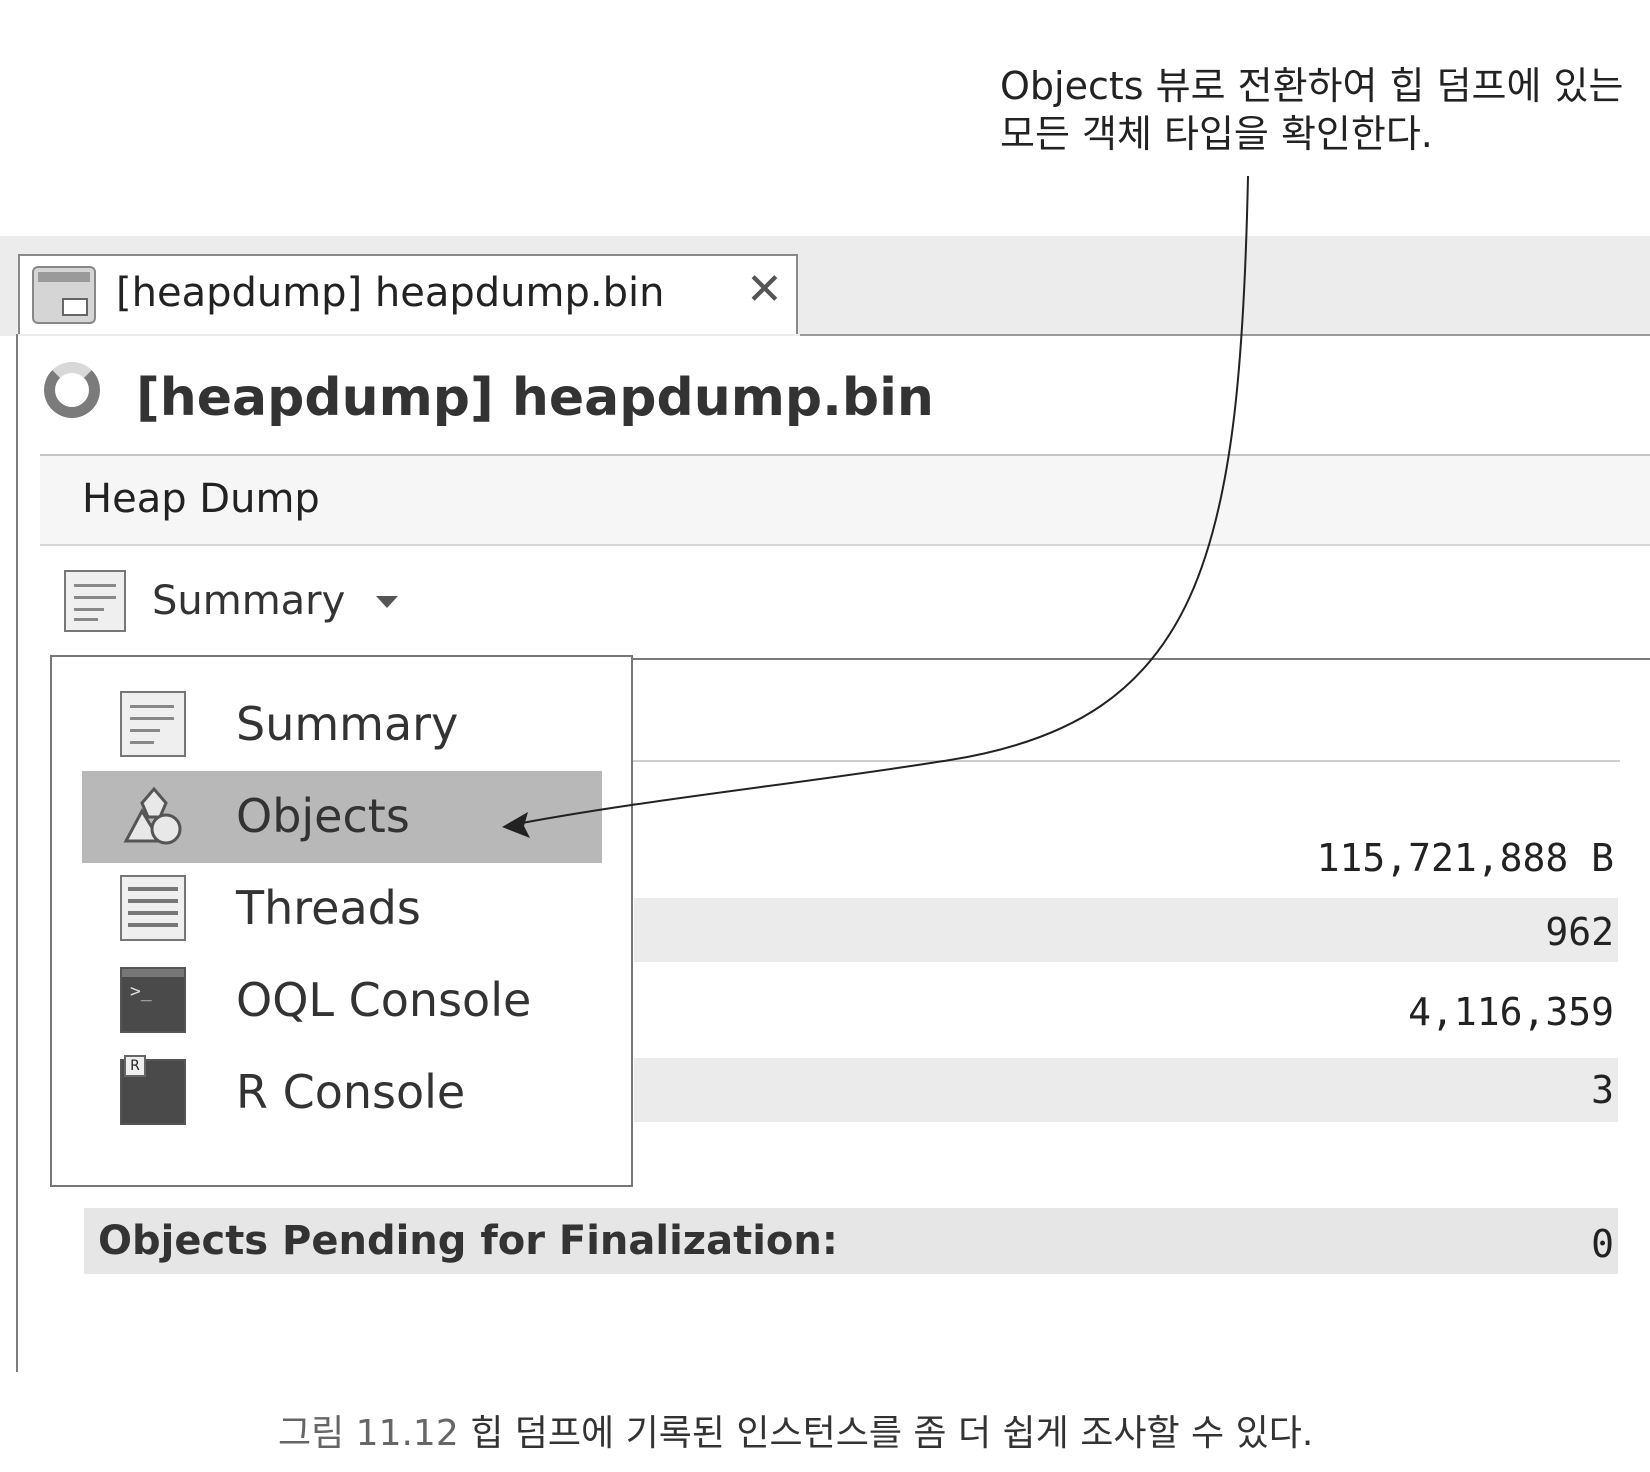  What do you see at coordinates (1602, 1090) in the screenshot?
I see `classloaders-value: 3` at bounding box center [1602, 1090].